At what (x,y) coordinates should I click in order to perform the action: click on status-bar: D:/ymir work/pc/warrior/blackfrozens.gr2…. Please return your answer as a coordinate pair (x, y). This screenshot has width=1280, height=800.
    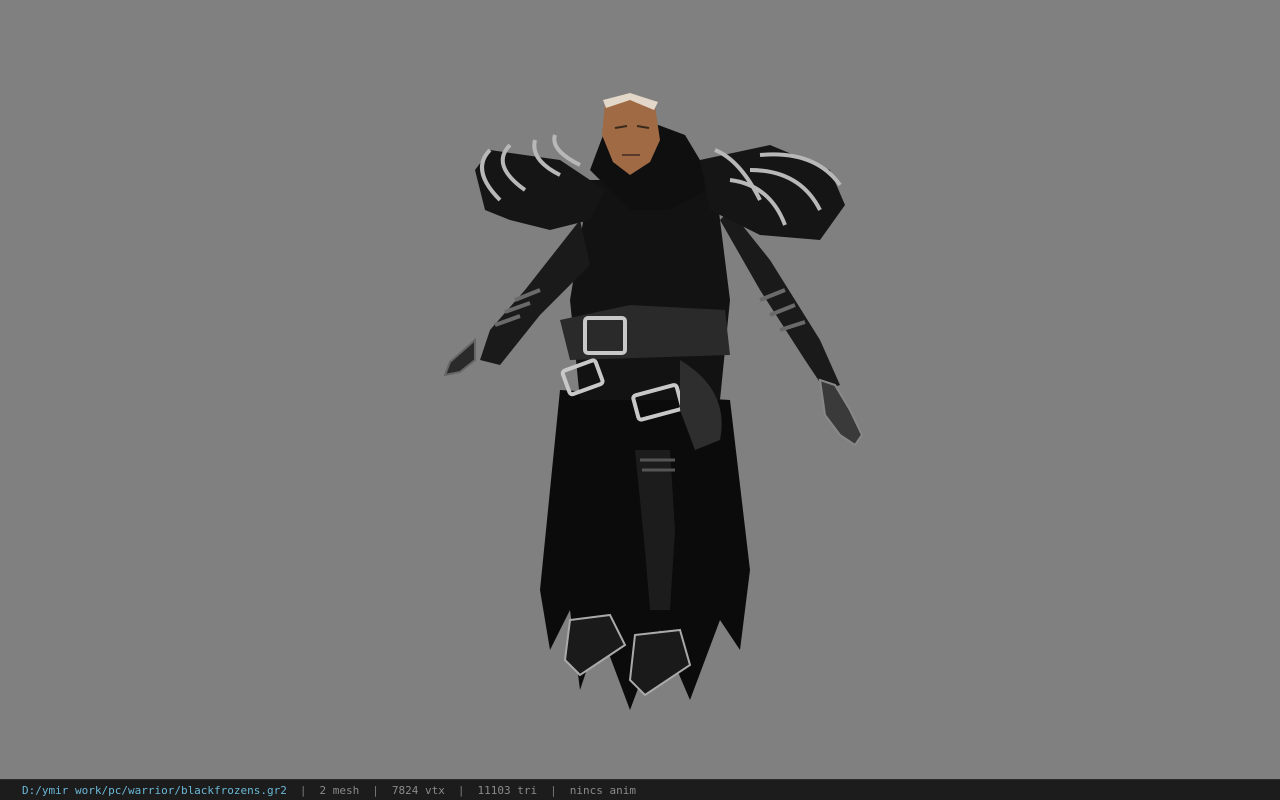
    Looking at the image, I should click on (640, 789).